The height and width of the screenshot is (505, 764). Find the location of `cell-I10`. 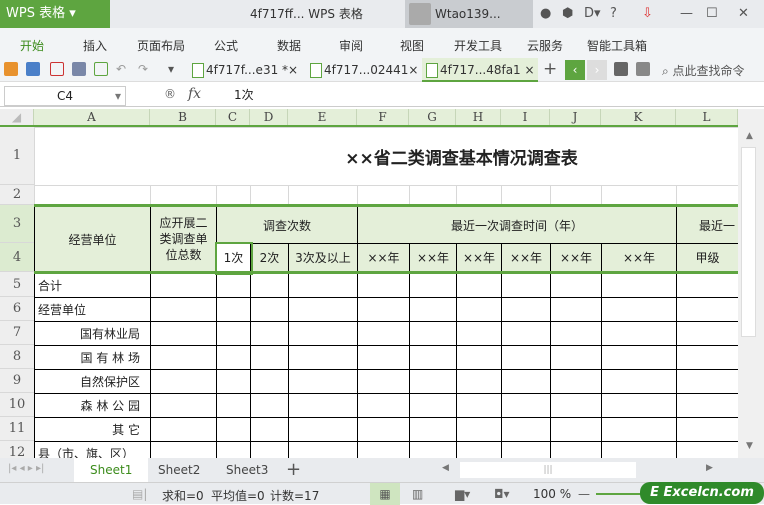

cell-I10 is located at coordinates (526, 405).